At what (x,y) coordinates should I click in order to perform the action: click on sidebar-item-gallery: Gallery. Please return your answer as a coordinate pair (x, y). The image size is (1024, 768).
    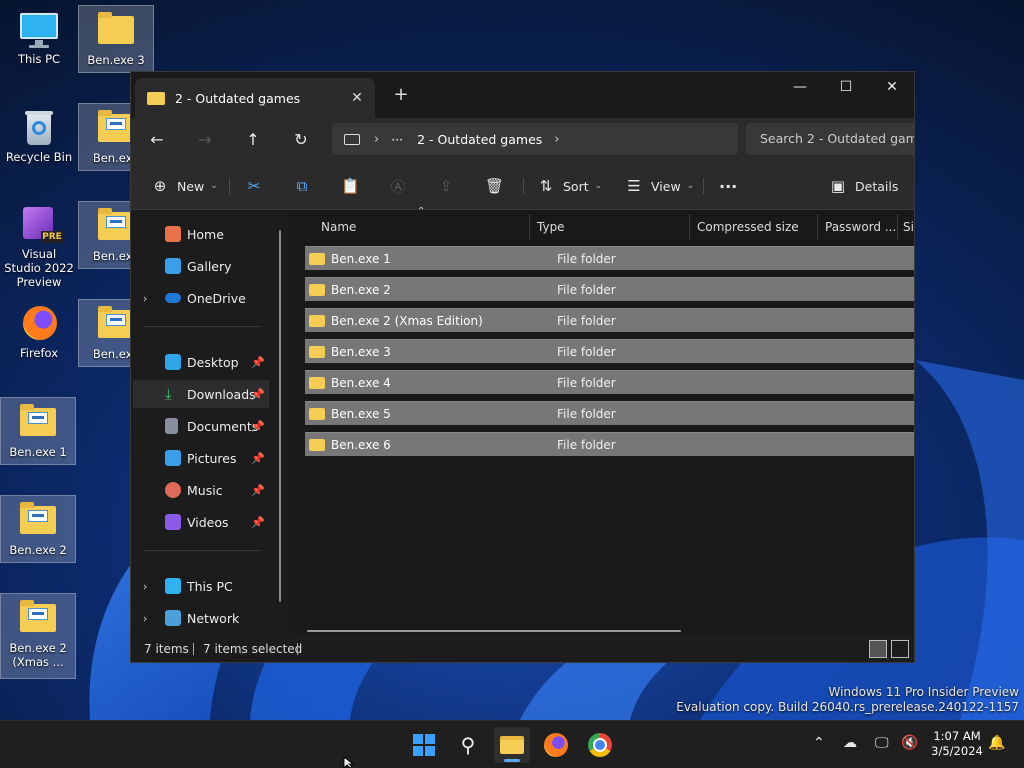
    Looking at the image, I should click on (201, 266).